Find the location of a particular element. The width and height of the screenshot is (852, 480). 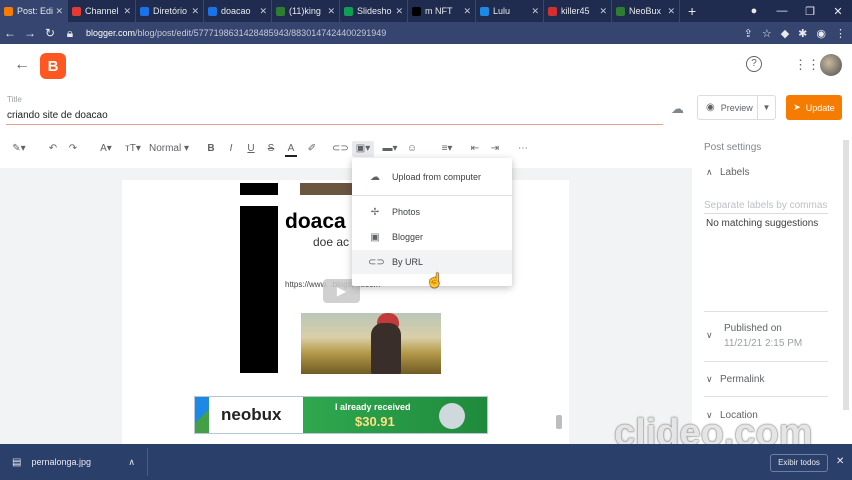

back-icon: ← is located at coordinates (10, 33).